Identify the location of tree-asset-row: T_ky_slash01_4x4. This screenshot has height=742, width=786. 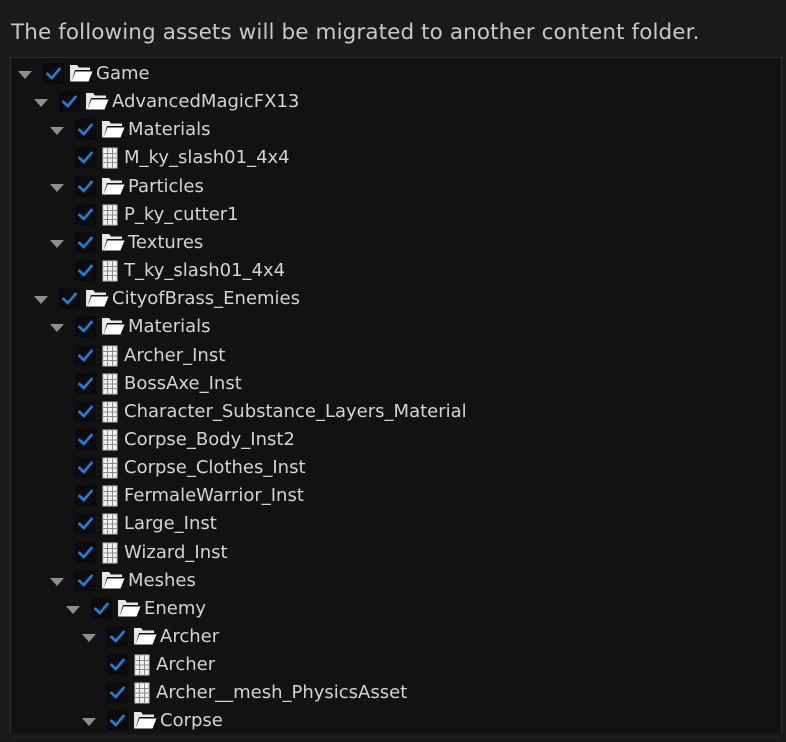
(391, 271).